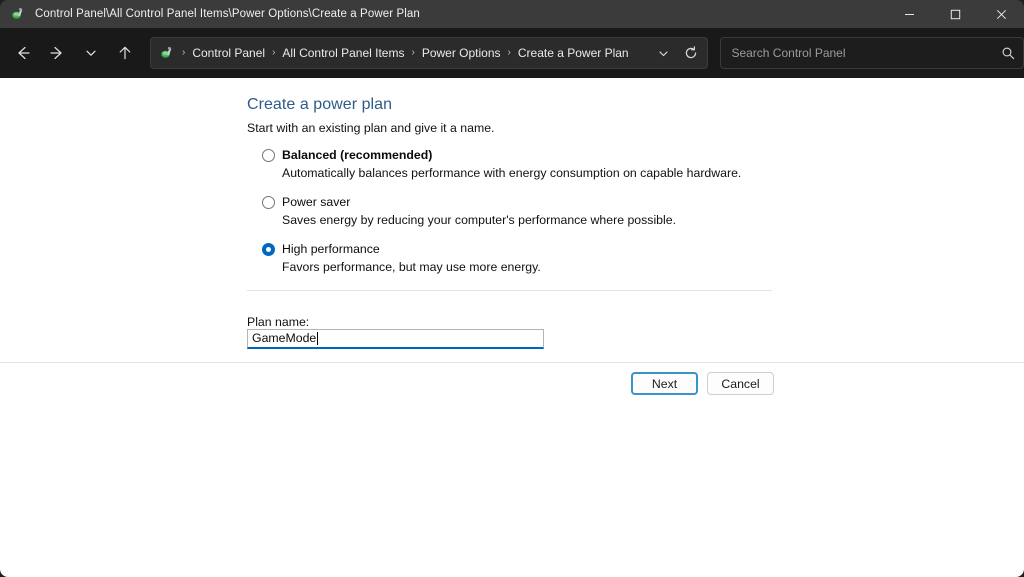 This screenshot has width=1024, height=577. I want to click on plan-name-value: GameMode, so click(284, 338).